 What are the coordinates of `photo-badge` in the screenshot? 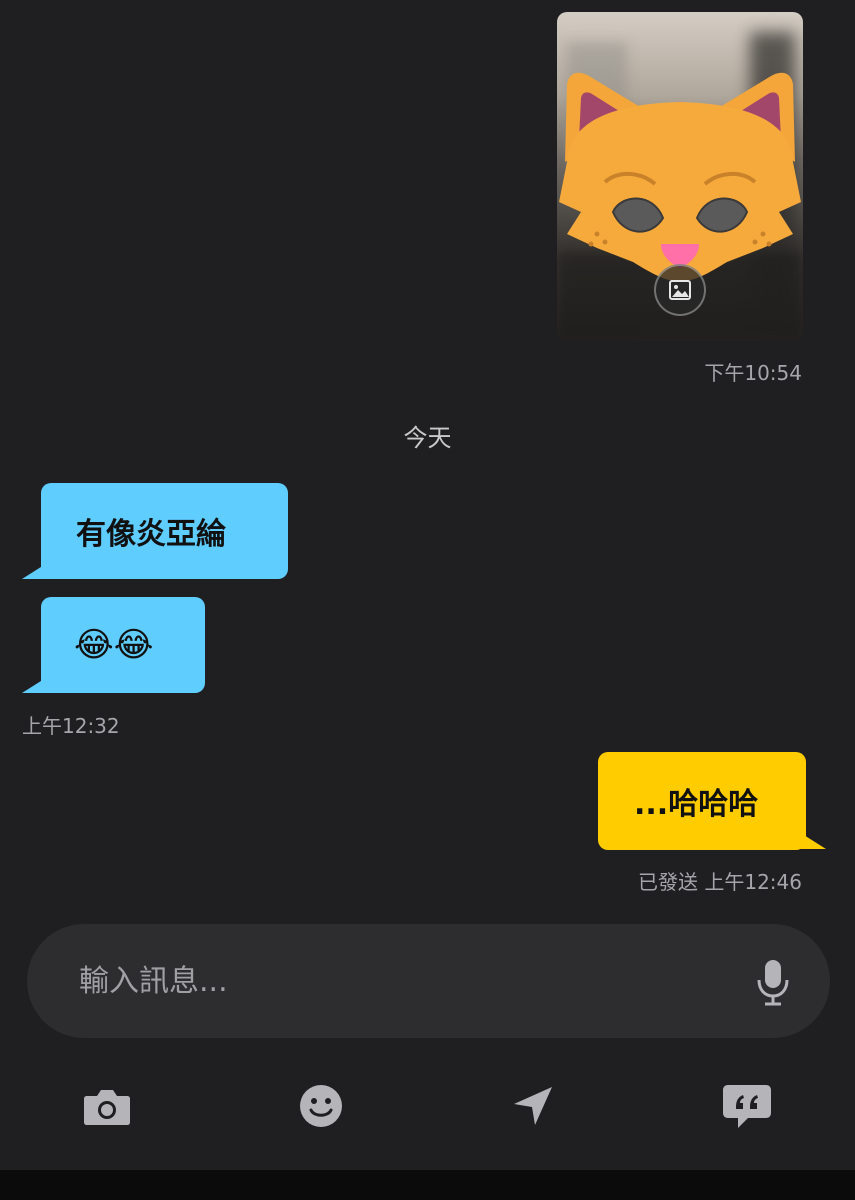 It's located at (680, 290).